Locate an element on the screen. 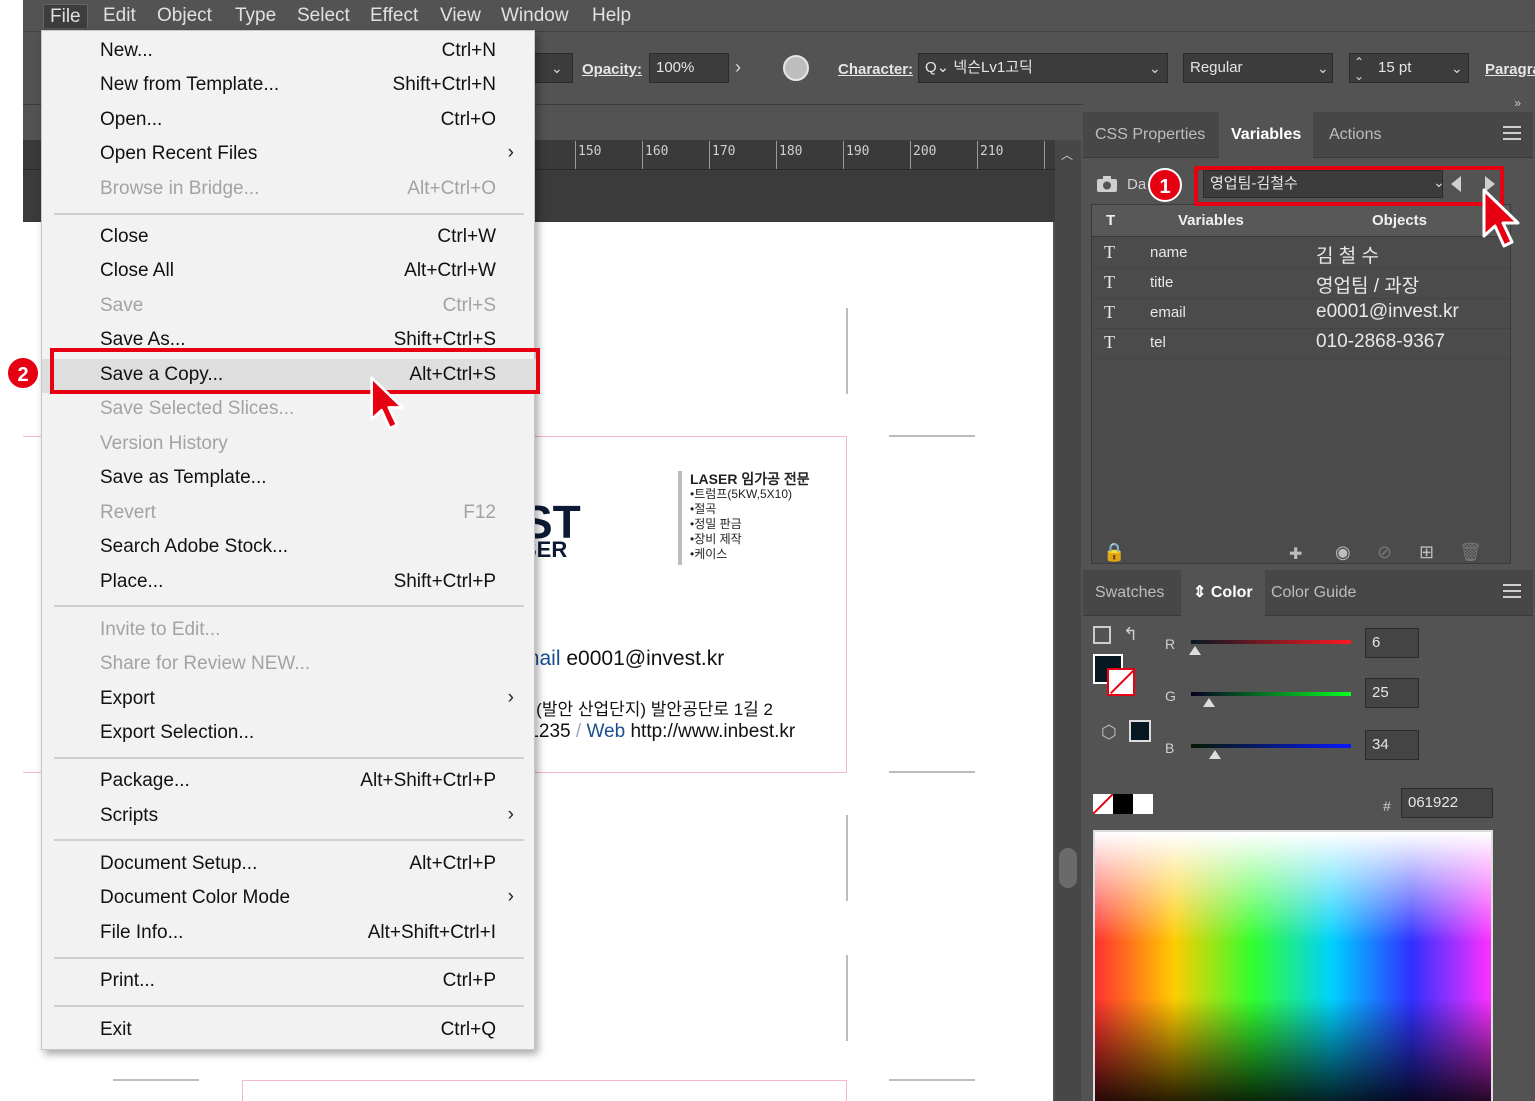 This screenshot has width=1535, height=1101. trash-icon: 🗑 is located at coordinates (1470, 552).